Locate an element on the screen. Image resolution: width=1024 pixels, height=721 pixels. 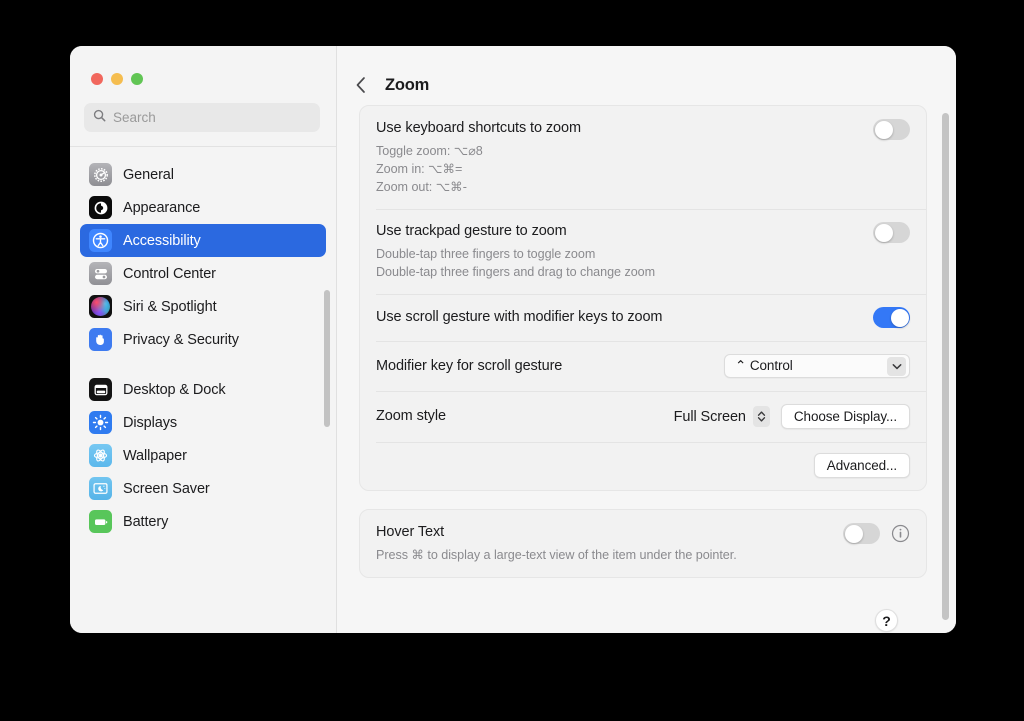
sidebar-scrollbar is located at coordinates (327, 358).